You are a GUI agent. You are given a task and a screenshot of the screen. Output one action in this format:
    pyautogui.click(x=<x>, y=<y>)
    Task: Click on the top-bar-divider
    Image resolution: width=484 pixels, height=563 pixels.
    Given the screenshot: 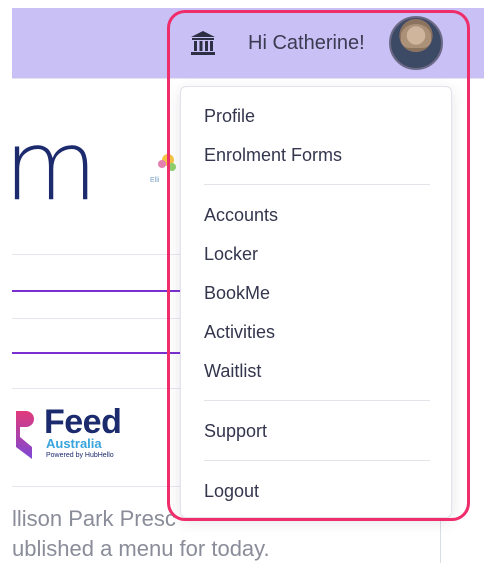 What is the action you would take?
    pyautogui.click(x=248, y=78)
    